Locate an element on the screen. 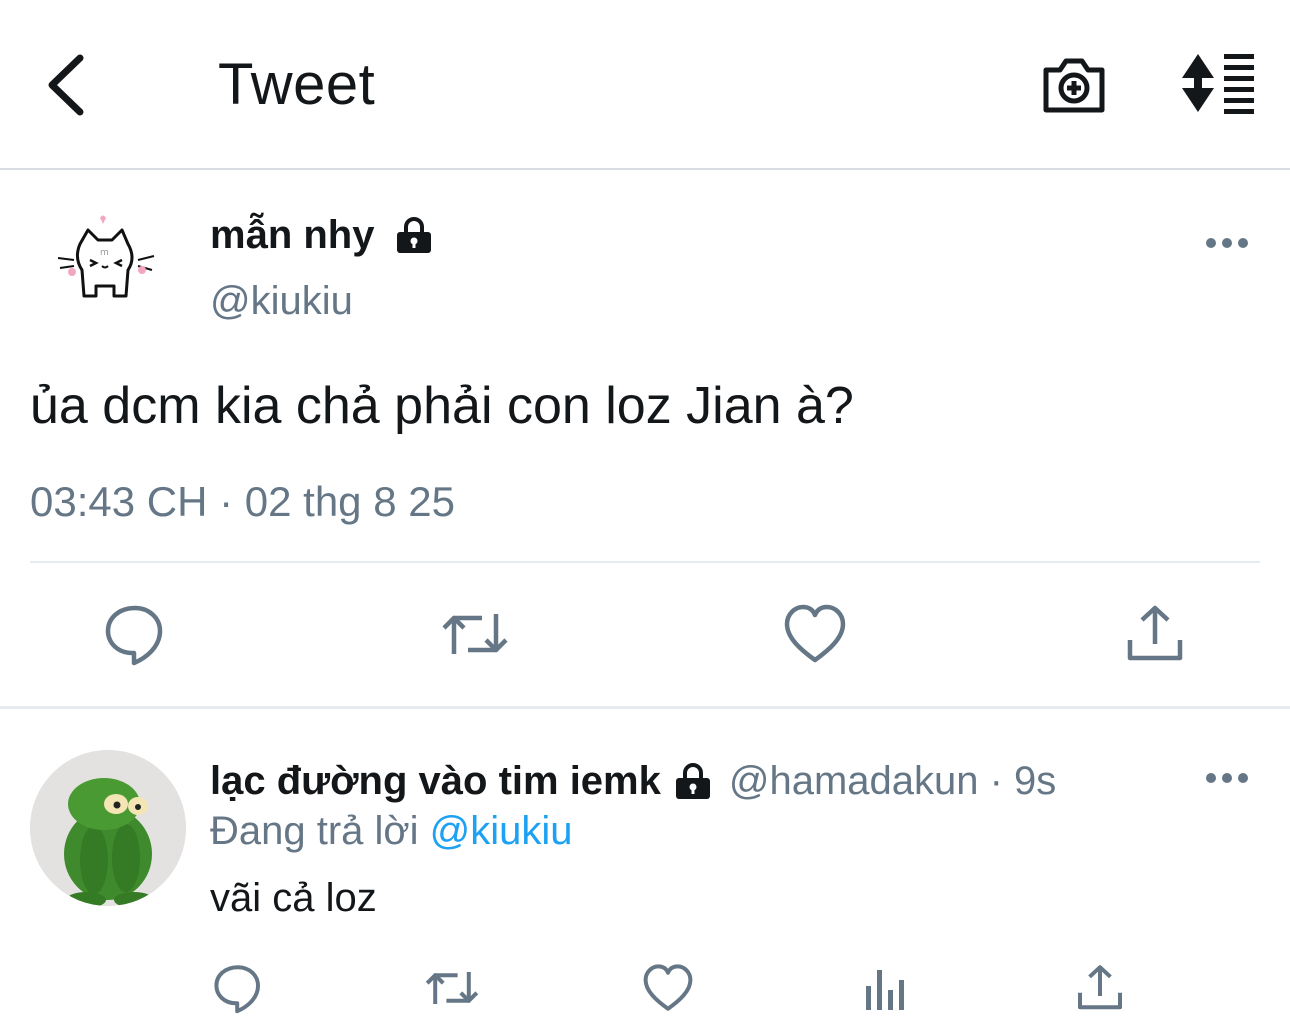  replying-to-label: Đang trả lời is located at coordinates (314, 831).